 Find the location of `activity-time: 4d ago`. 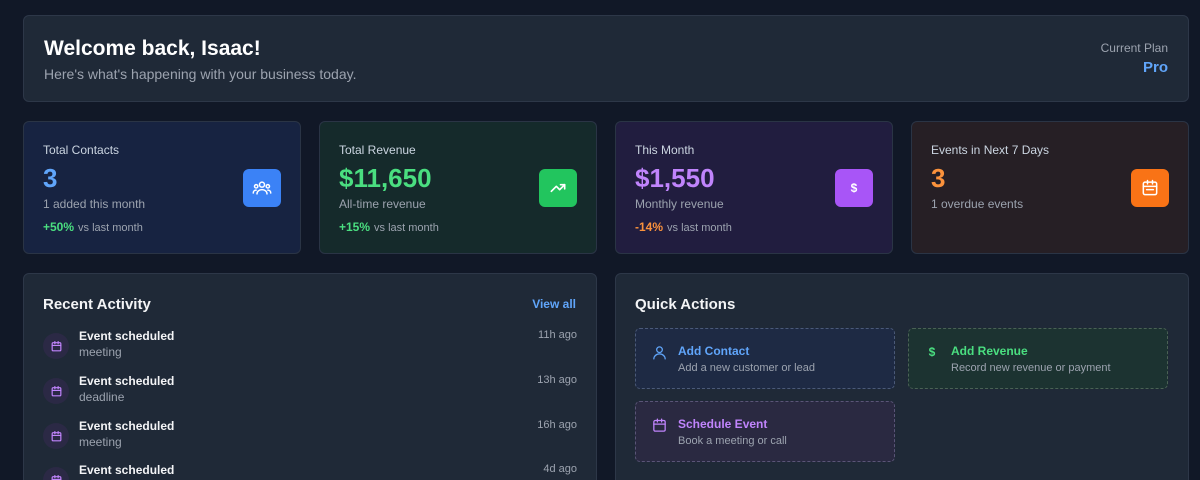

activity-time: 4d ago is located at coordinates (560, 469).